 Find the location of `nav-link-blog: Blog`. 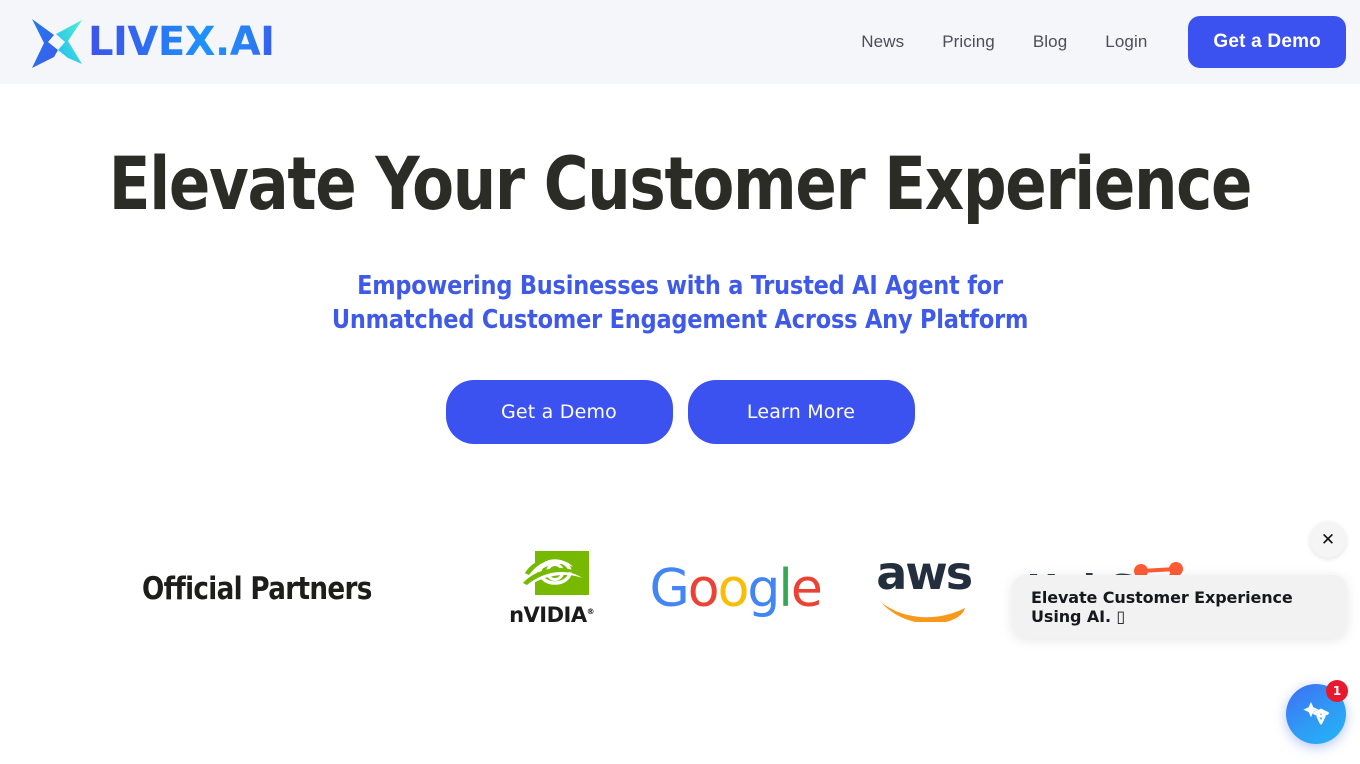

nav-link-blog: Blog is located at coordinates (1050, 42).